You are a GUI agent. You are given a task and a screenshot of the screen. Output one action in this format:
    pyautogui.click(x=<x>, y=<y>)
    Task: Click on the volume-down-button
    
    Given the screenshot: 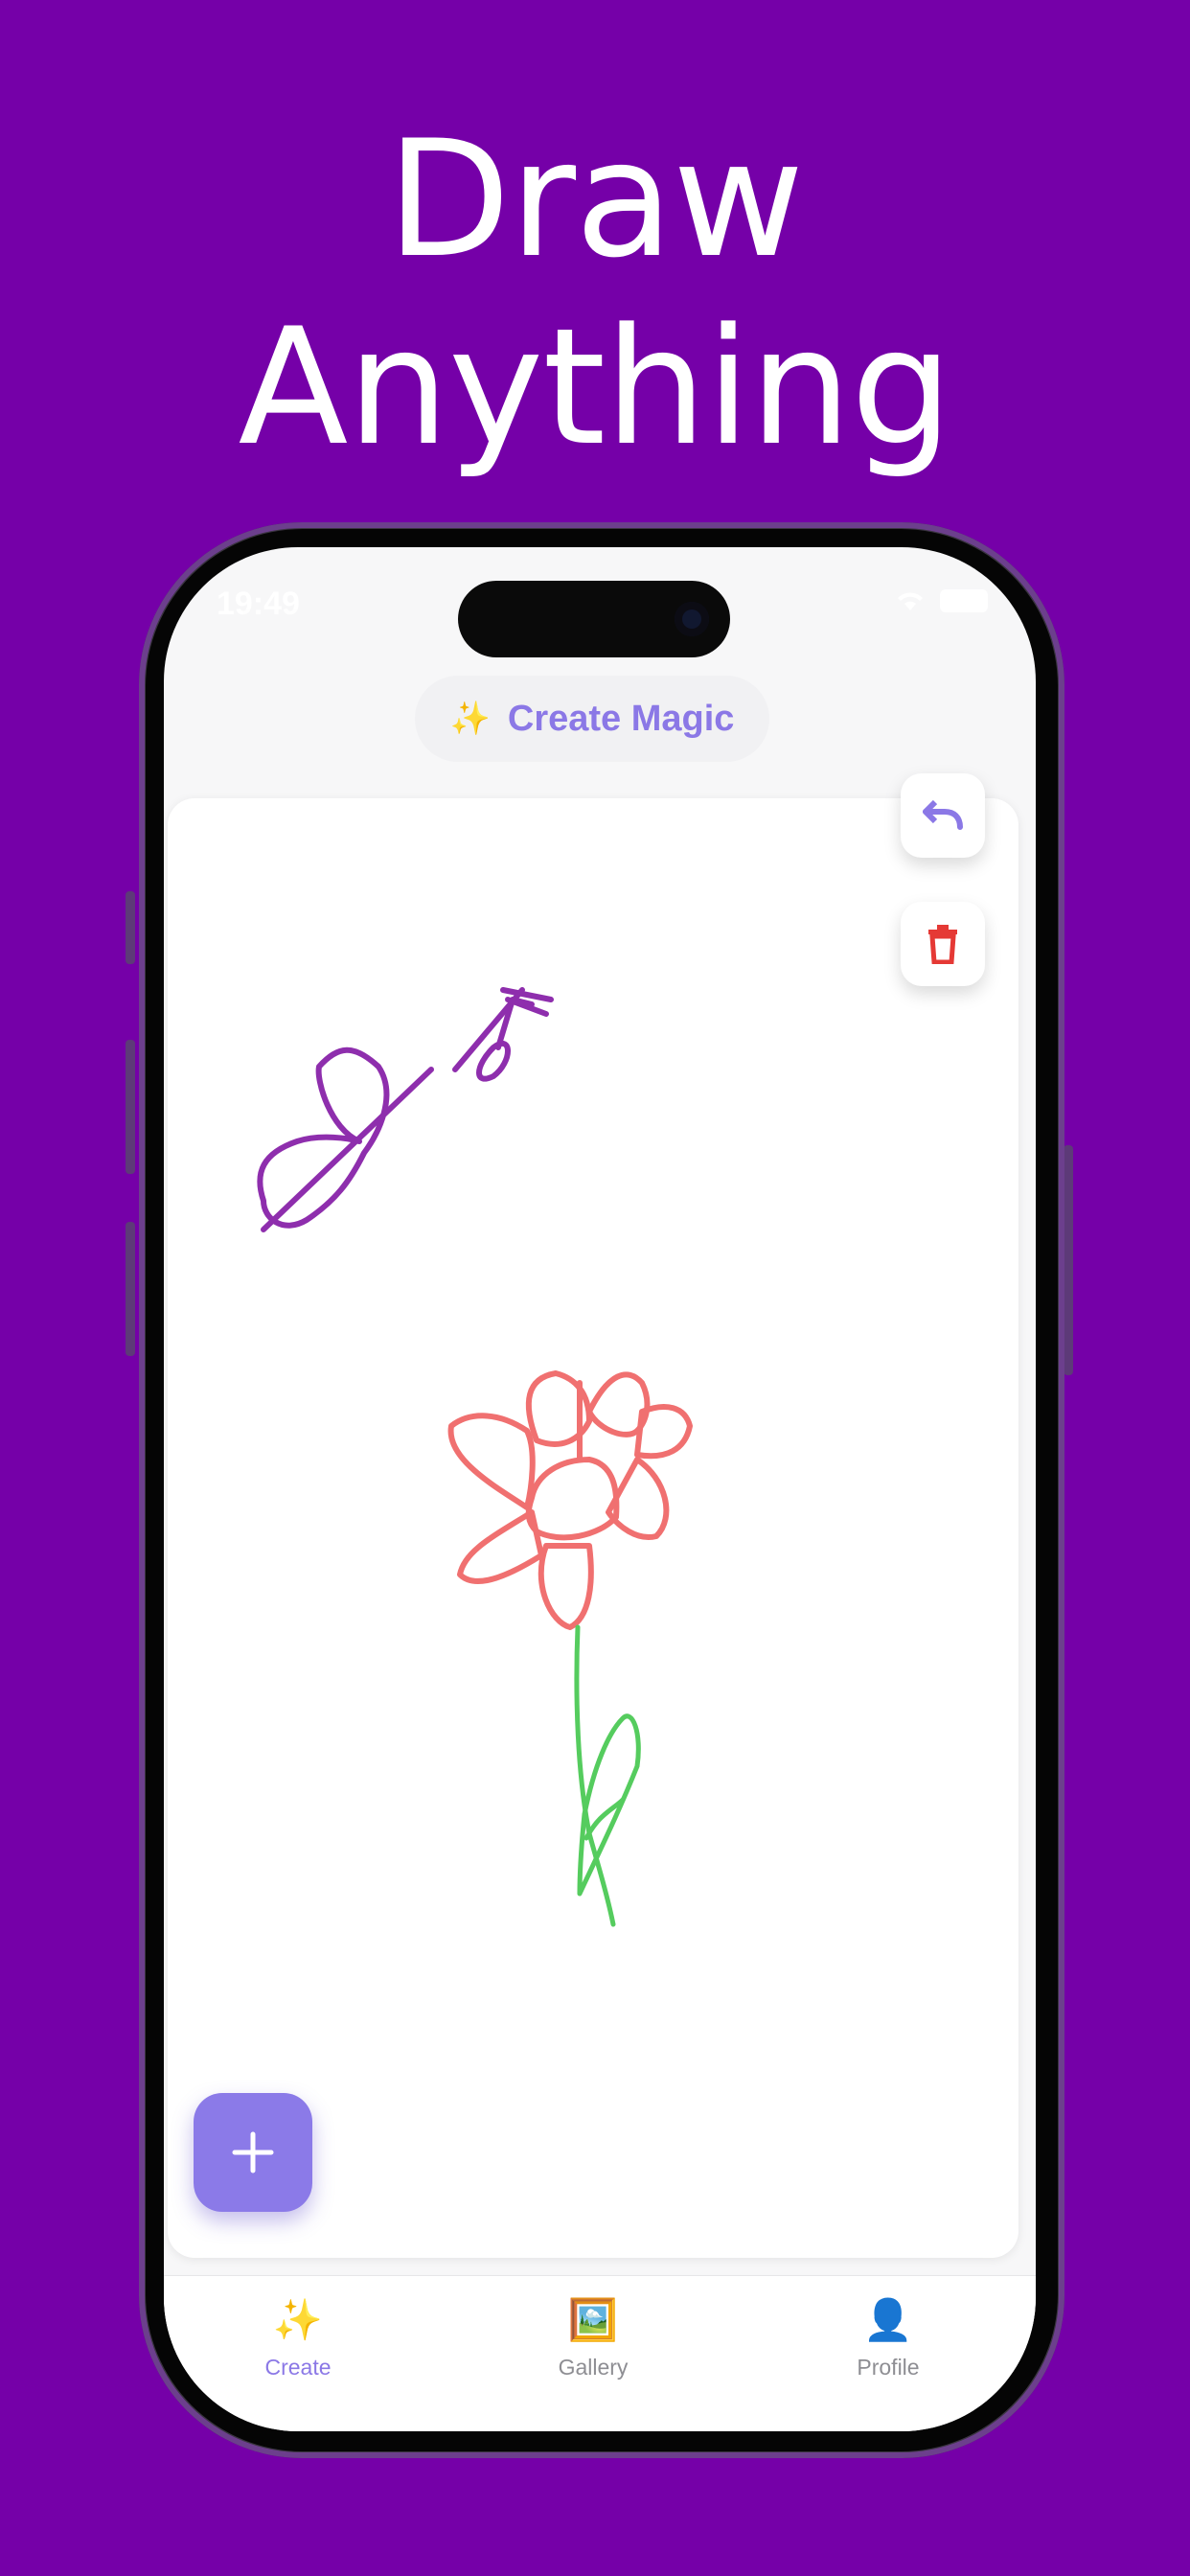 What is the action you would take?
    pyautogui.click(x=131, y=1289)
    